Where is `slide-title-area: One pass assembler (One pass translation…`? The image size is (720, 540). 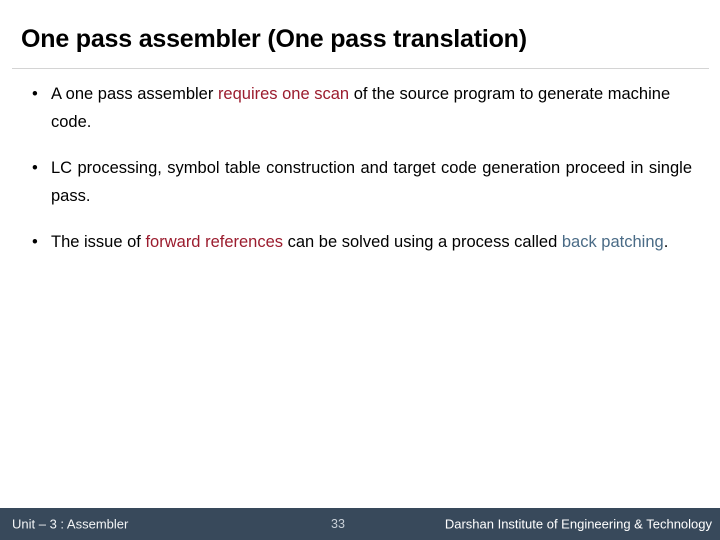 slide-title-area: One pass assembler (One pass translation… is located at coordinates (360, 35).